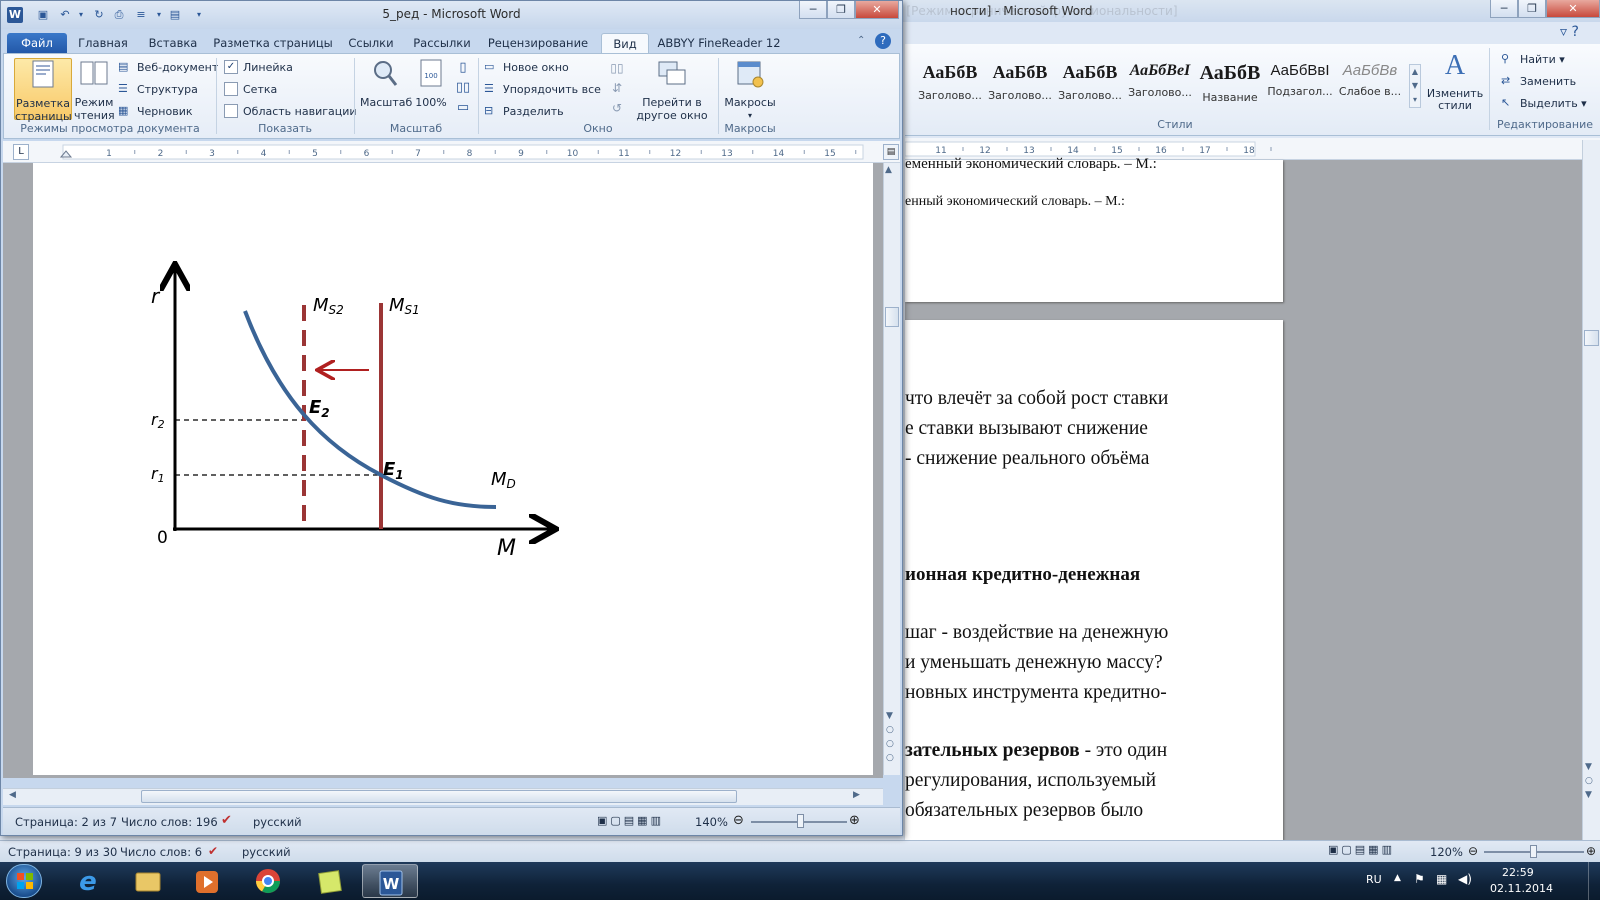 The width and height of the screenshot is (1600, 900). I want to click on restore-button: ❐, so click(841, 10).